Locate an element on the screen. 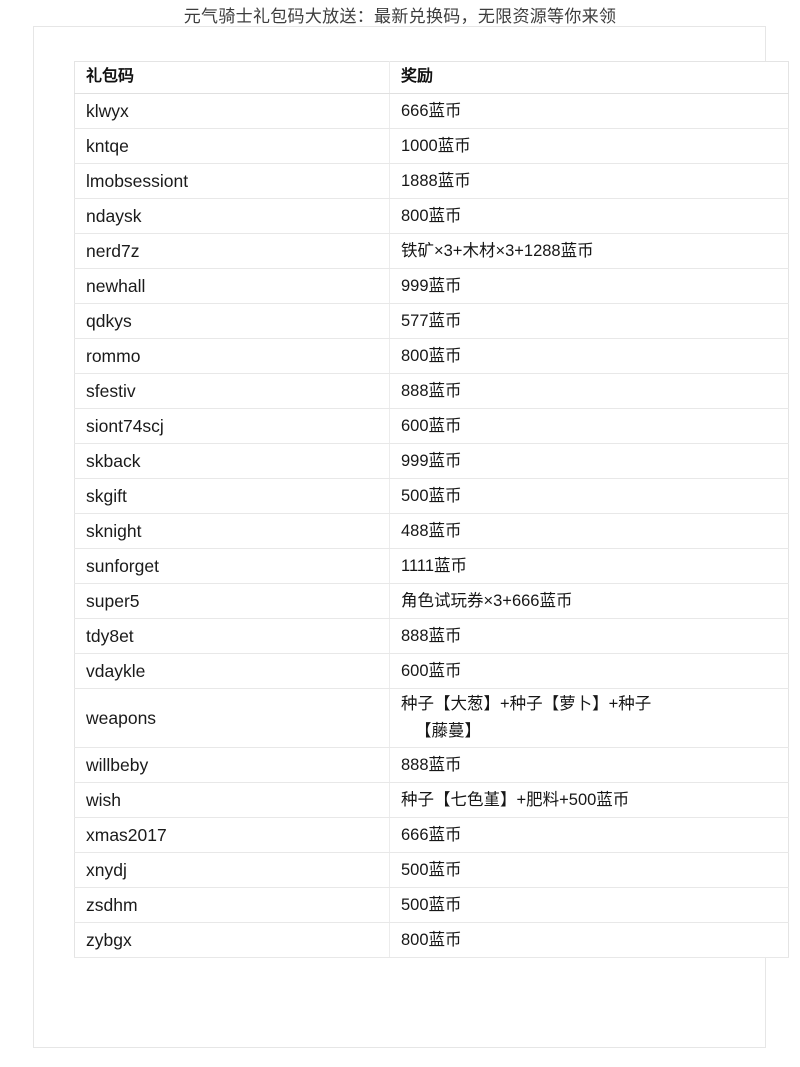  table-row: xnydj 500蓝币 is located at coordinates (431, 870).